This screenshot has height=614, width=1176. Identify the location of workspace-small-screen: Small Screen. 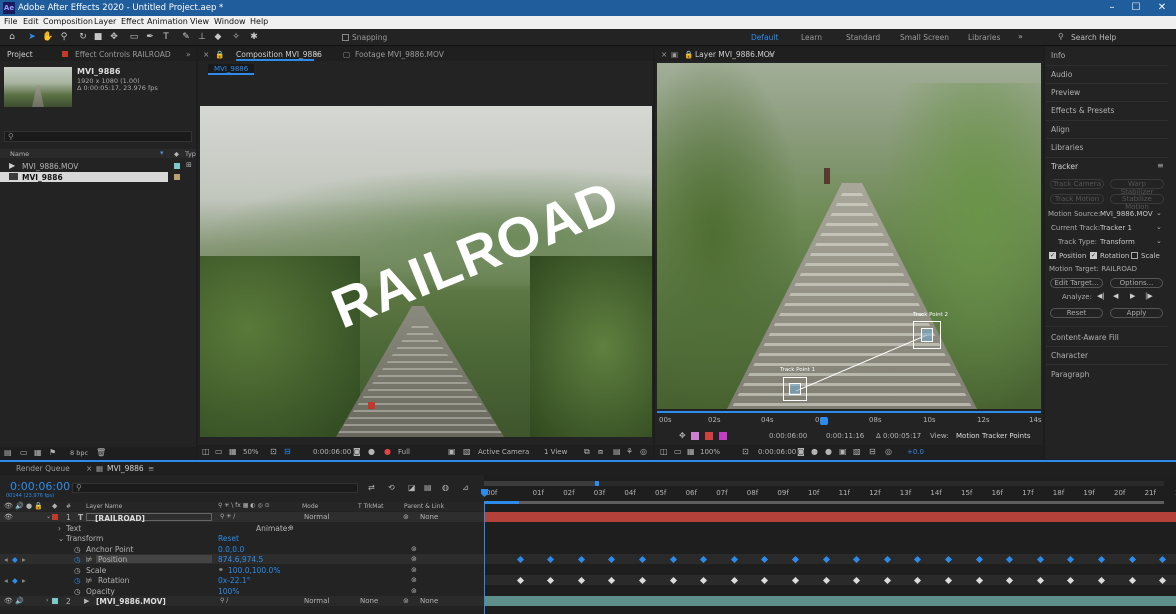
(924, 37).